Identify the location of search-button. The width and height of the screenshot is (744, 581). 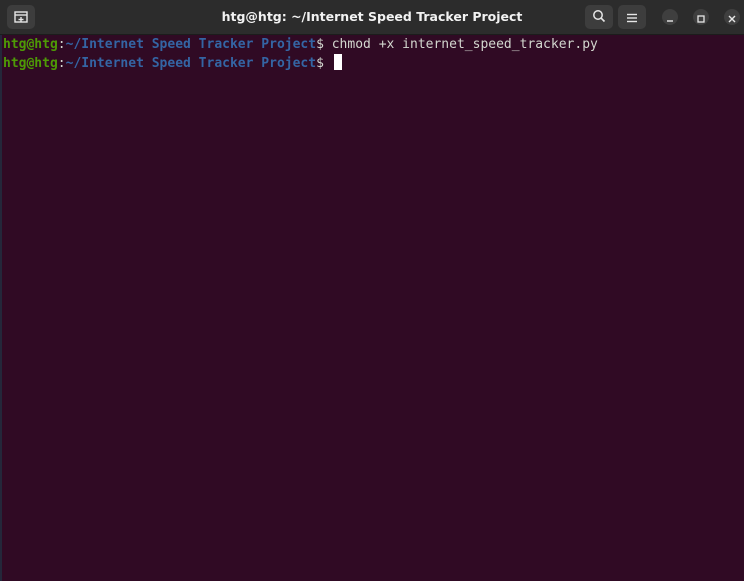
(599, 17).